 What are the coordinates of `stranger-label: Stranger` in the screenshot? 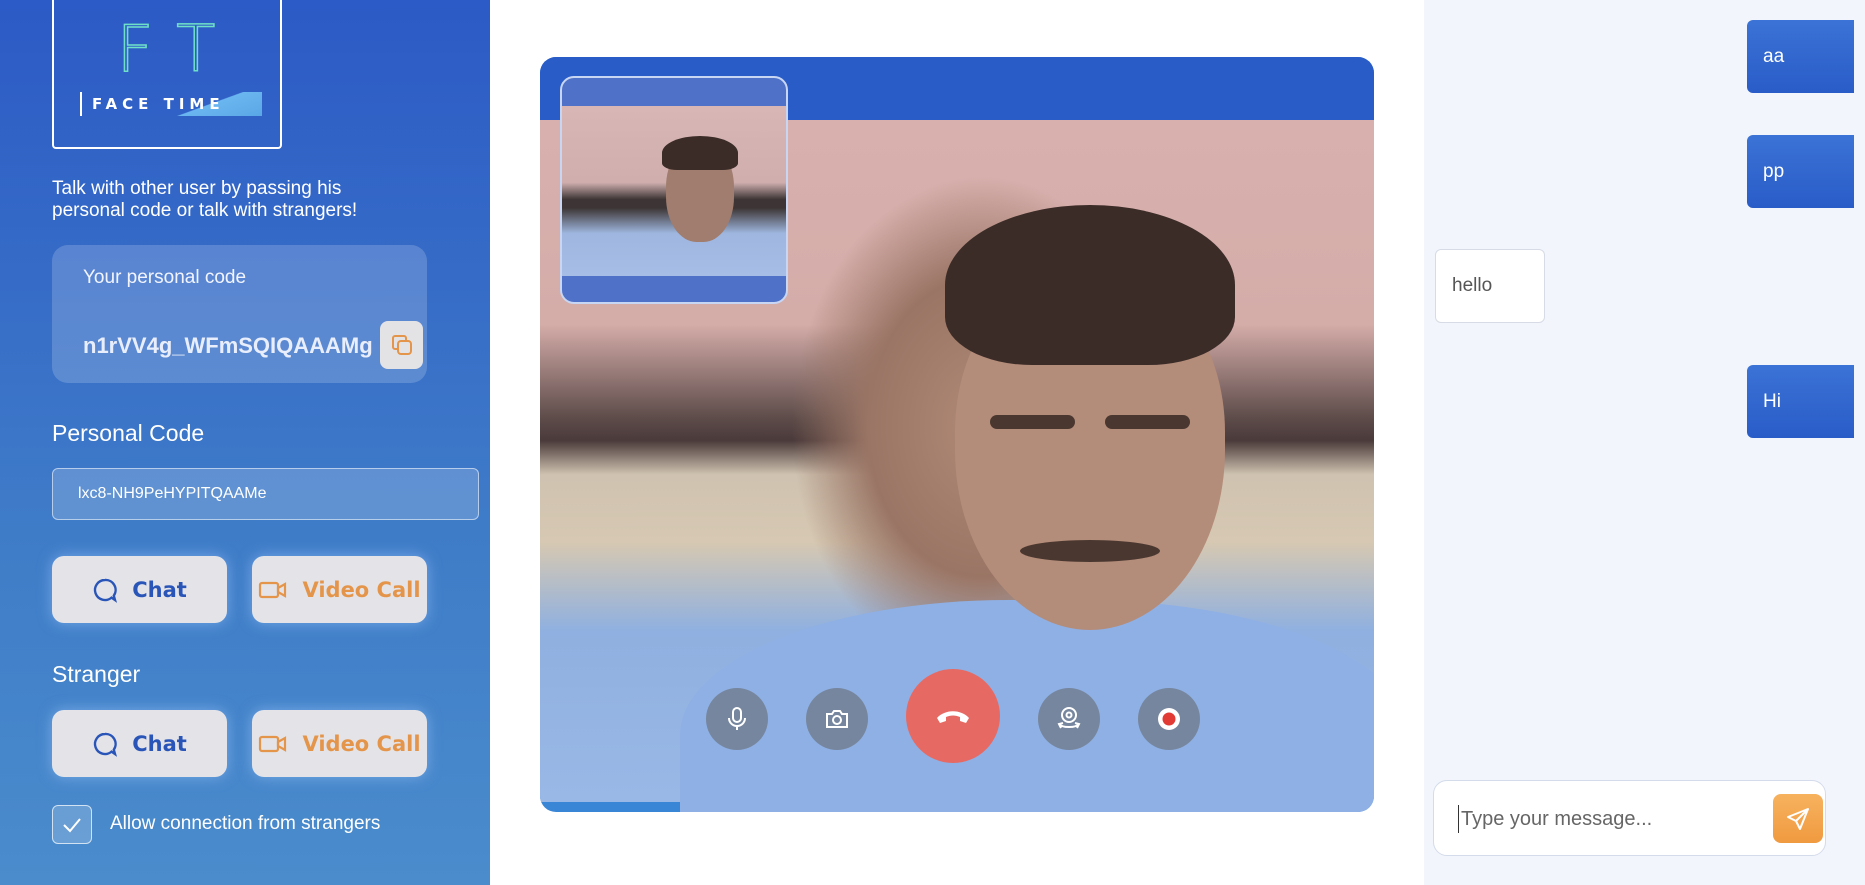 It's located at (96, 674).